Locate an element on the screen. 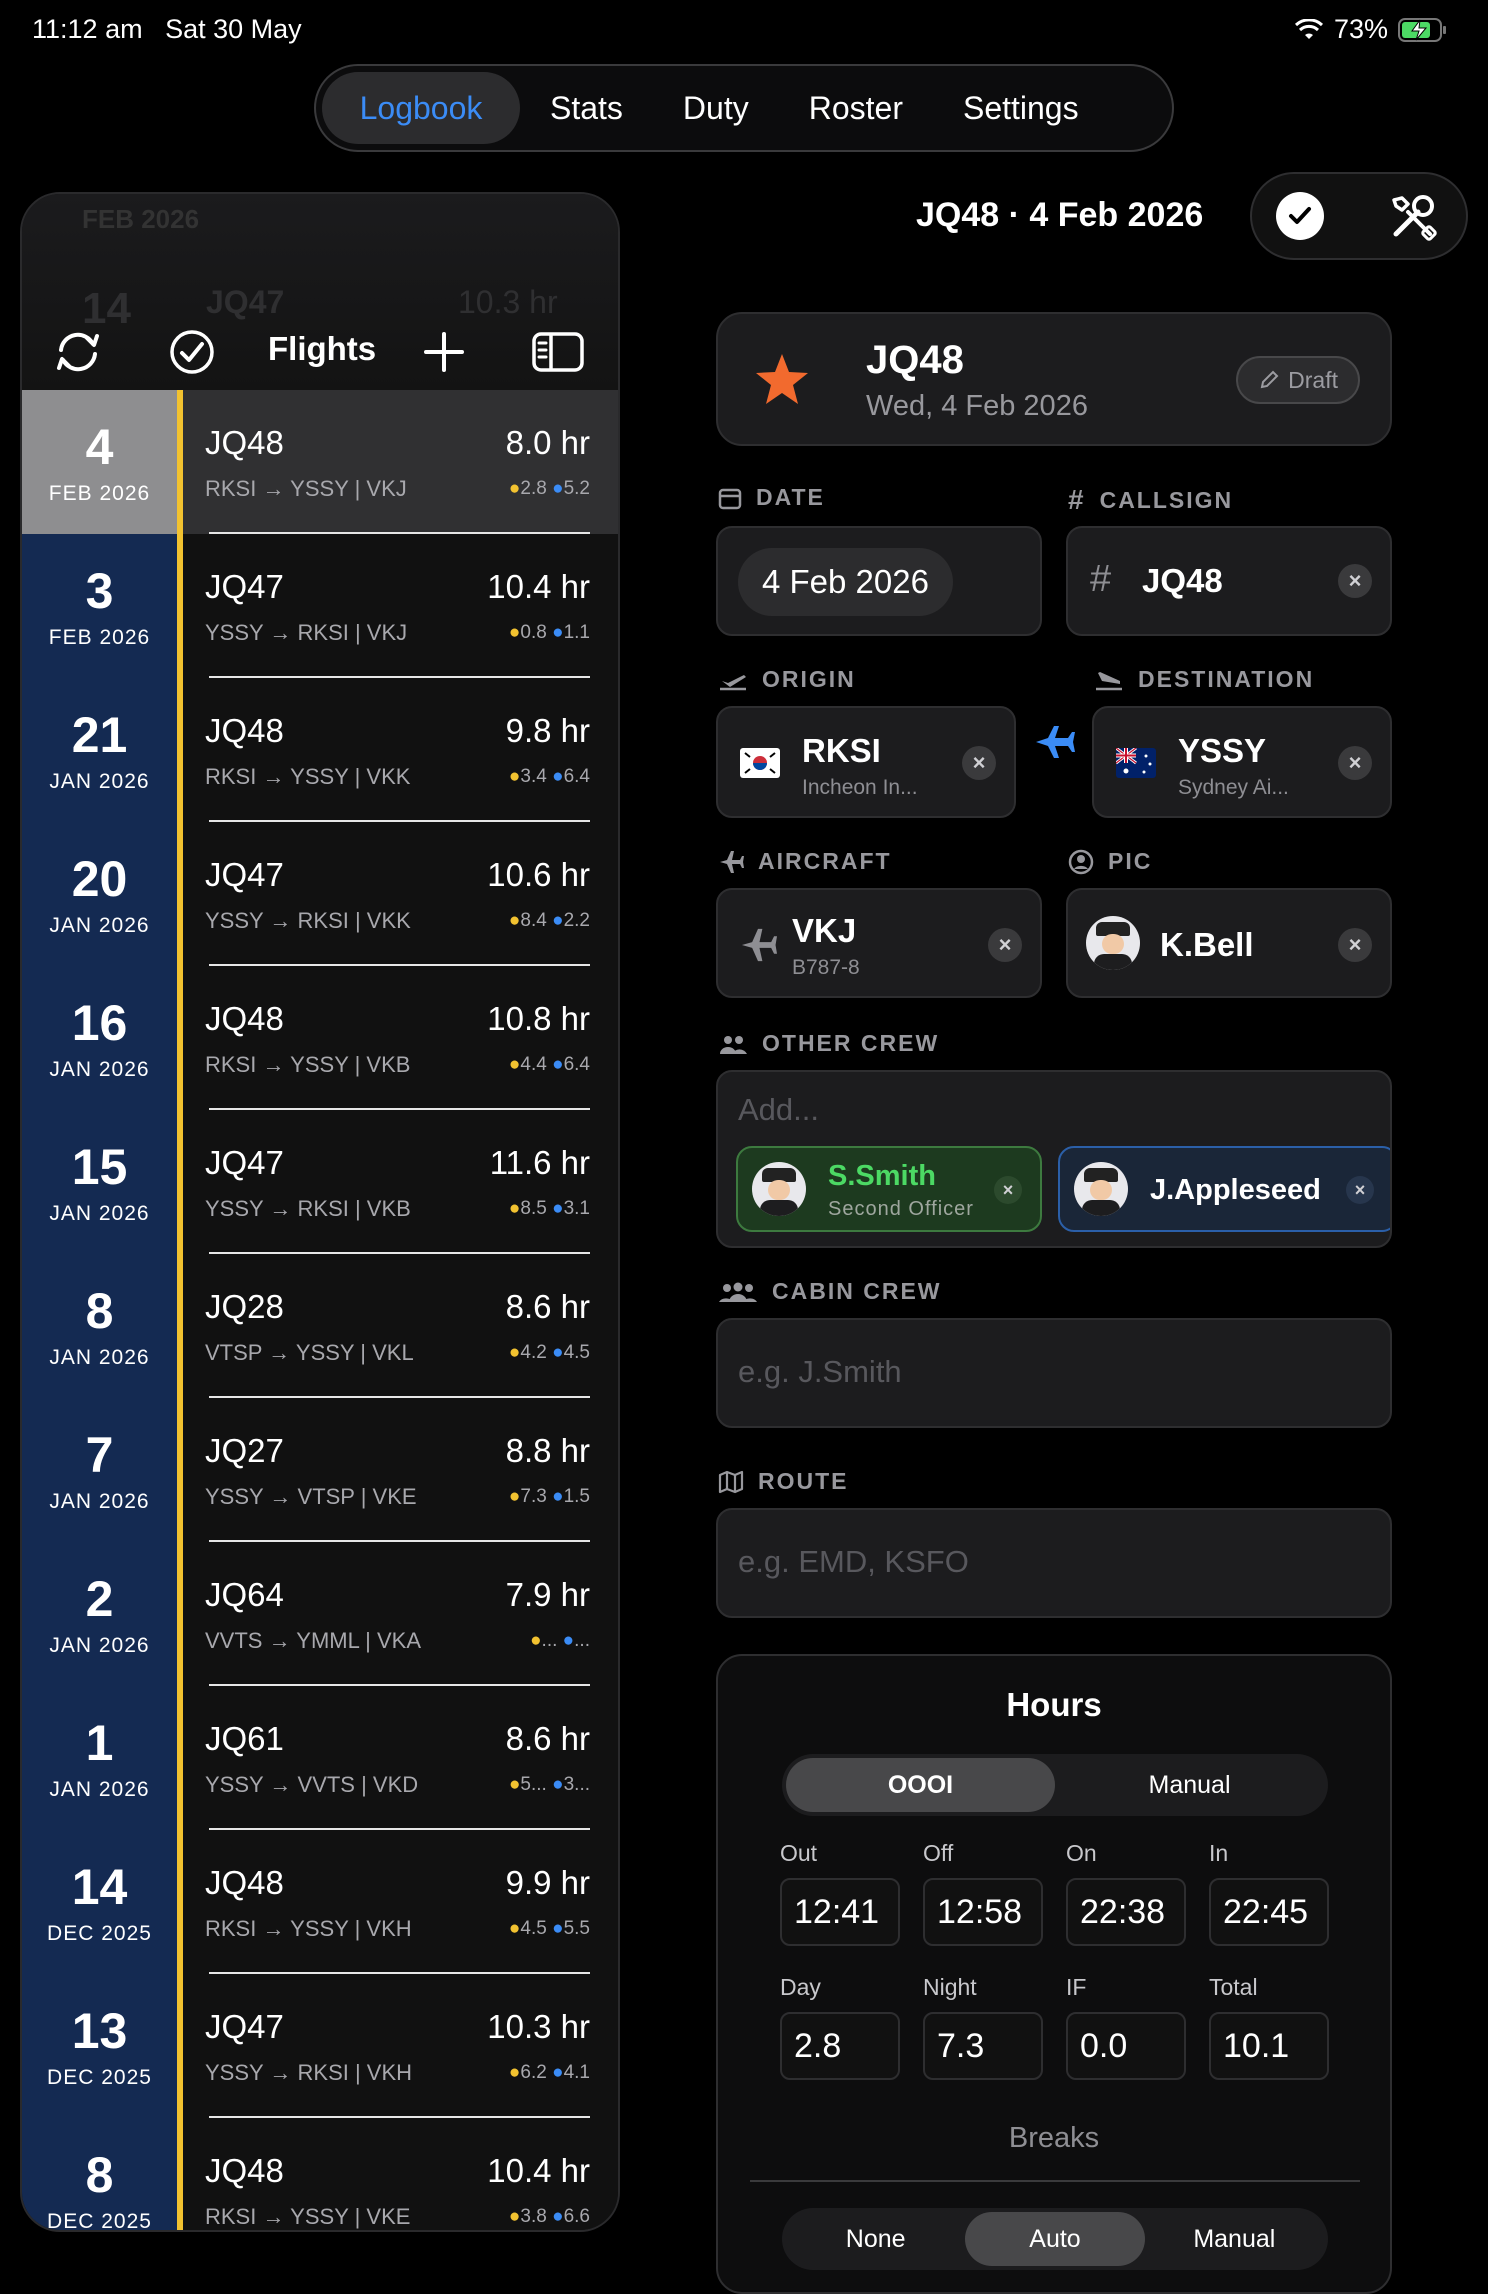 This screenshot has width=1488, height=2294. day-field: 2.8 is located at coordinates (840, 2046).